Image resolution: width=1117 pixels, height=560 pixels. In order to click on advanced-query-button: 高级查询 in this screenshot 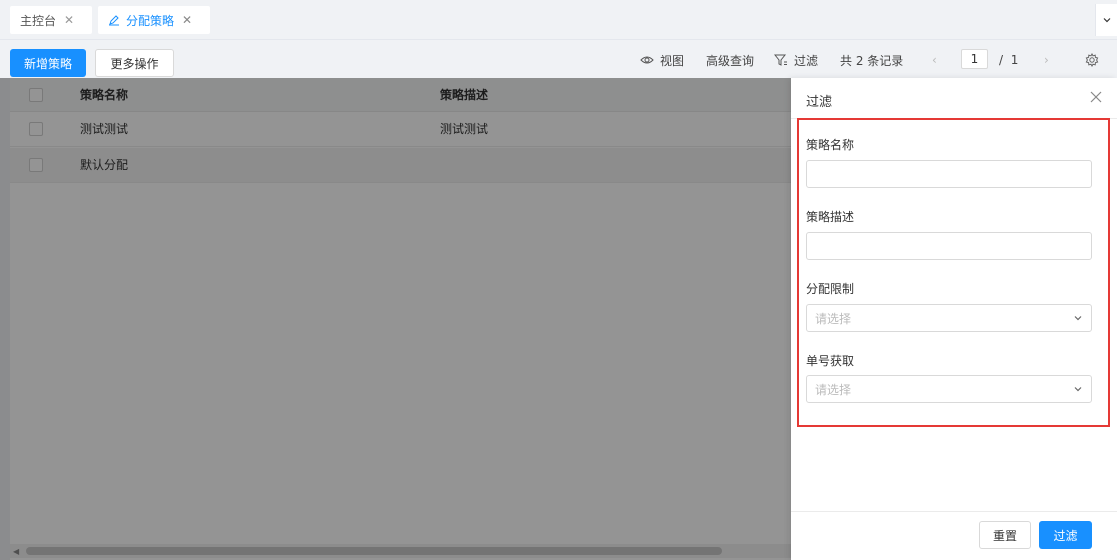, I will do `click(730, 60)`.